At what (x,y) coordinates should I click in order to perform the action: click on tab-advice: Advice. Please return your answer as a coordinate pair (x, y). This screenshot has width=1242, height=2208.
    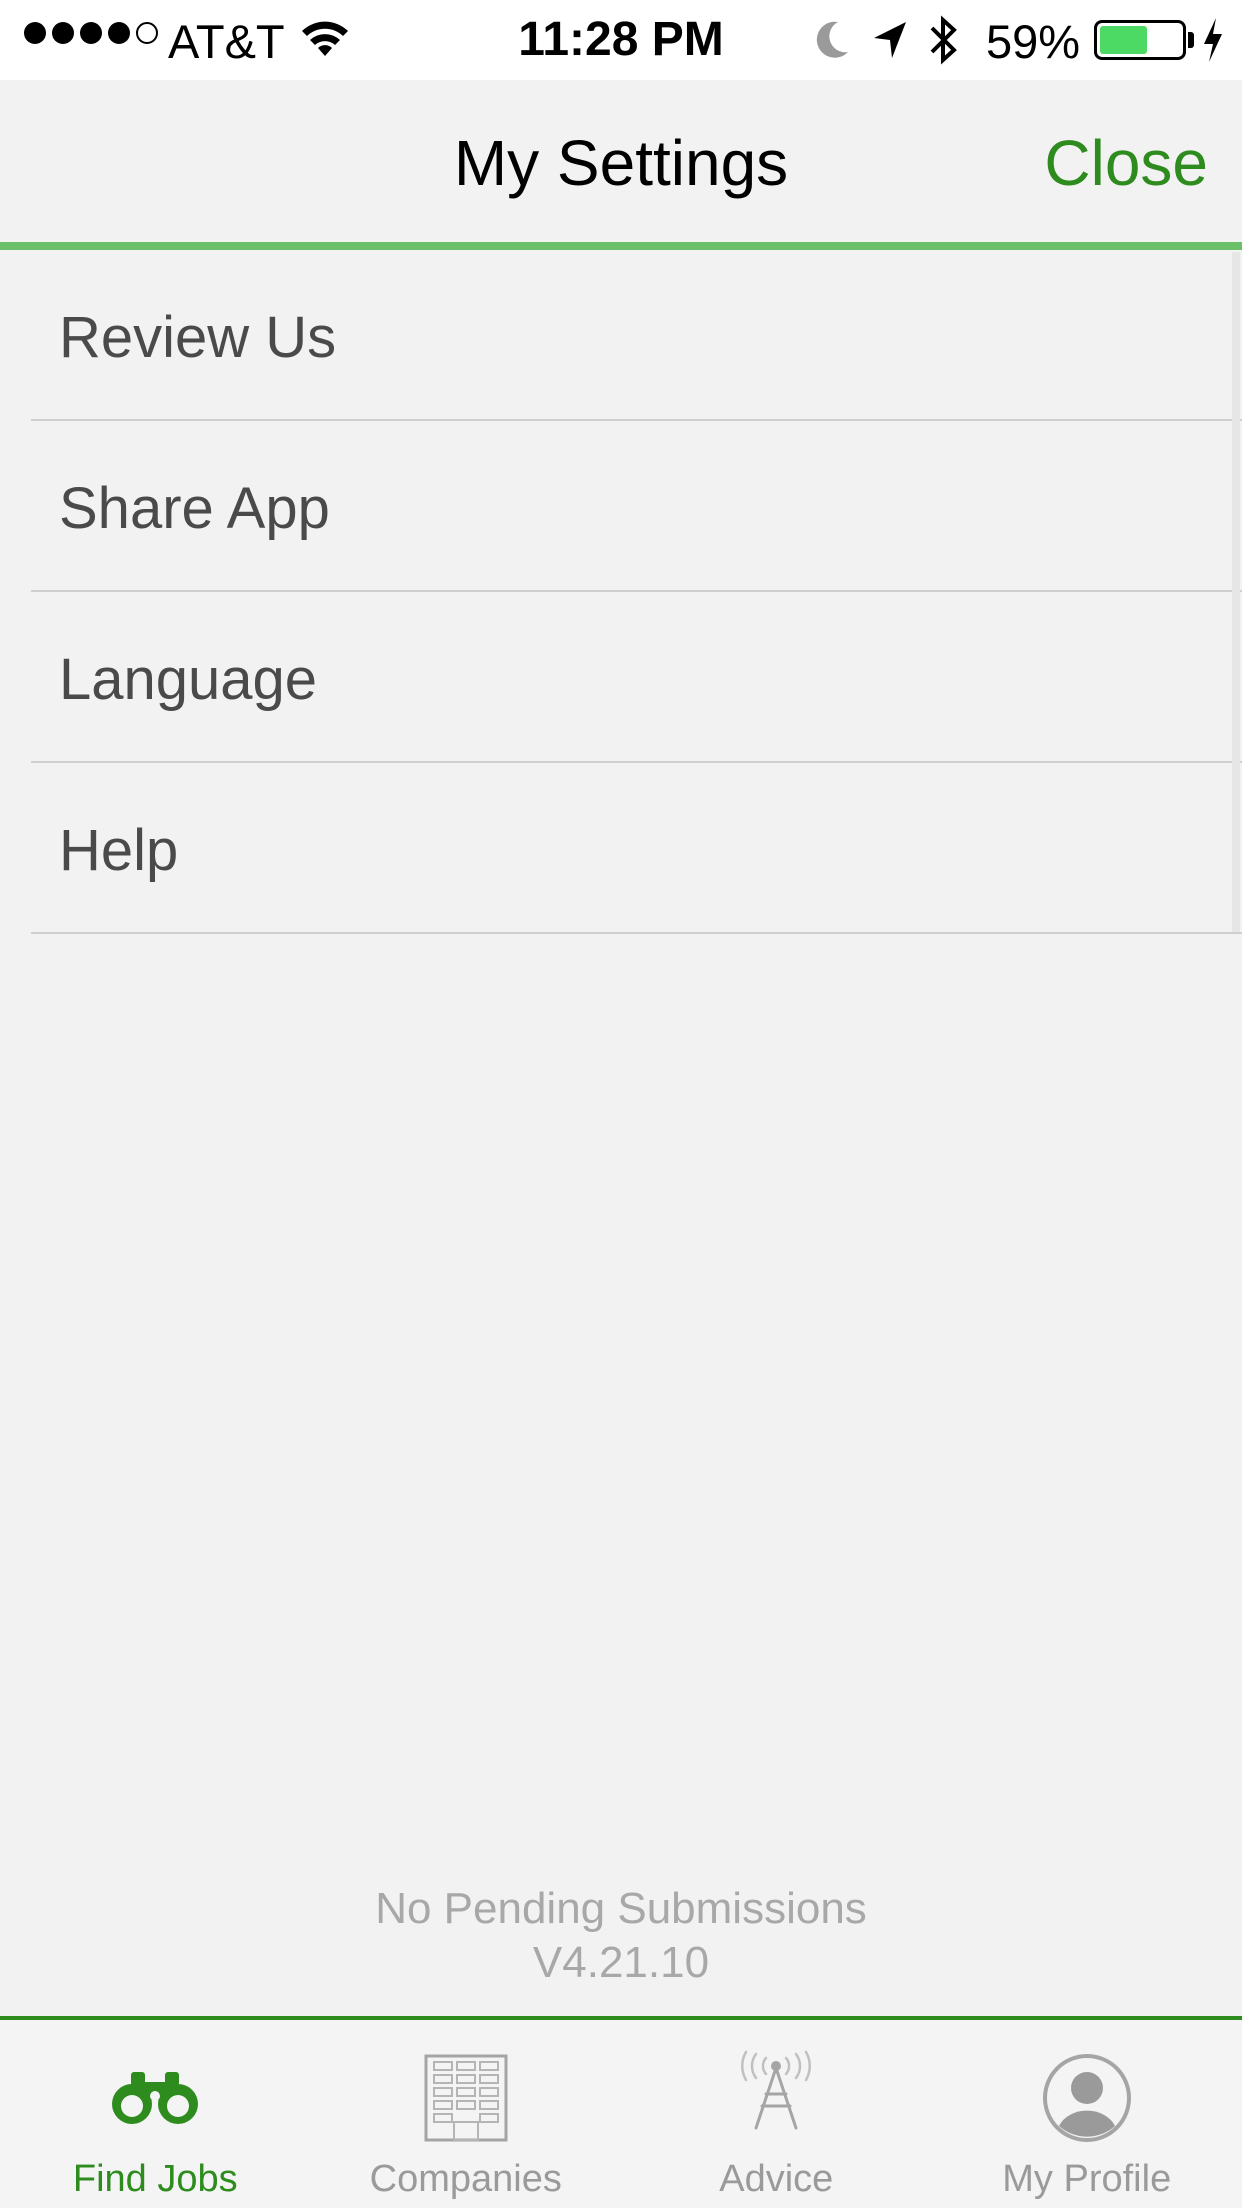
    Looking at the image, I should click on (776, 2114).